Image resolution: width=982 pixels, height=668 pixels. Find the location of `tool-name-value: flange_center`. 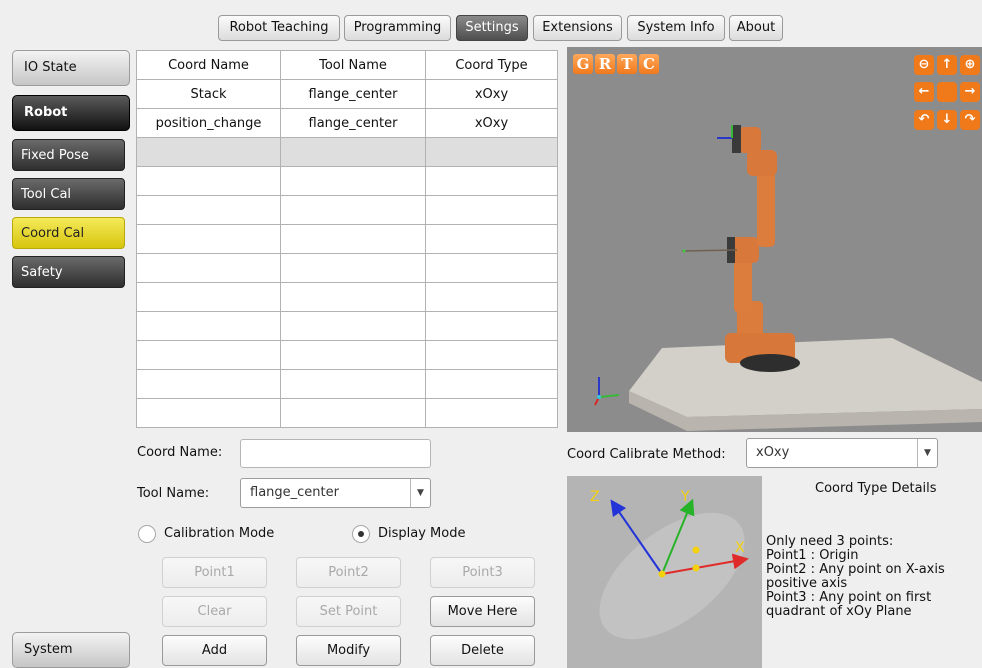

tool-name-value: flange_center is located at coordinates (294, 492).